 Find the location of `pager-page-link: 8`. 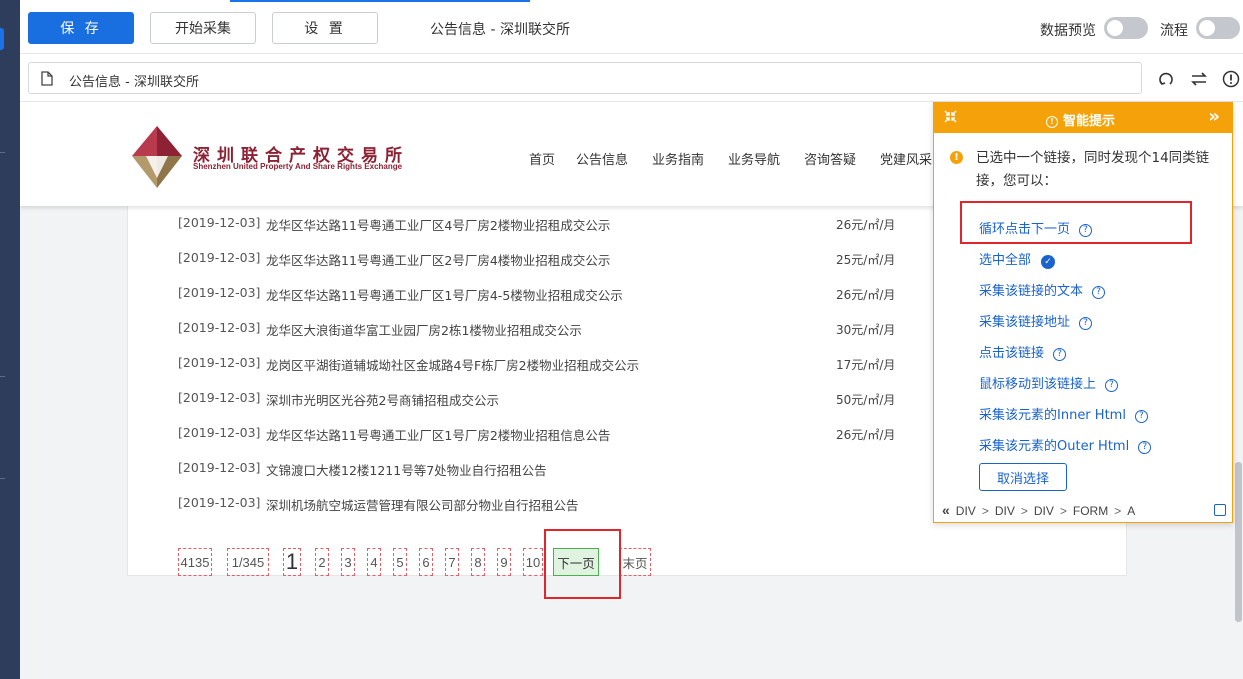

pager-page-link: 8 is located at coordinates (478, 562).